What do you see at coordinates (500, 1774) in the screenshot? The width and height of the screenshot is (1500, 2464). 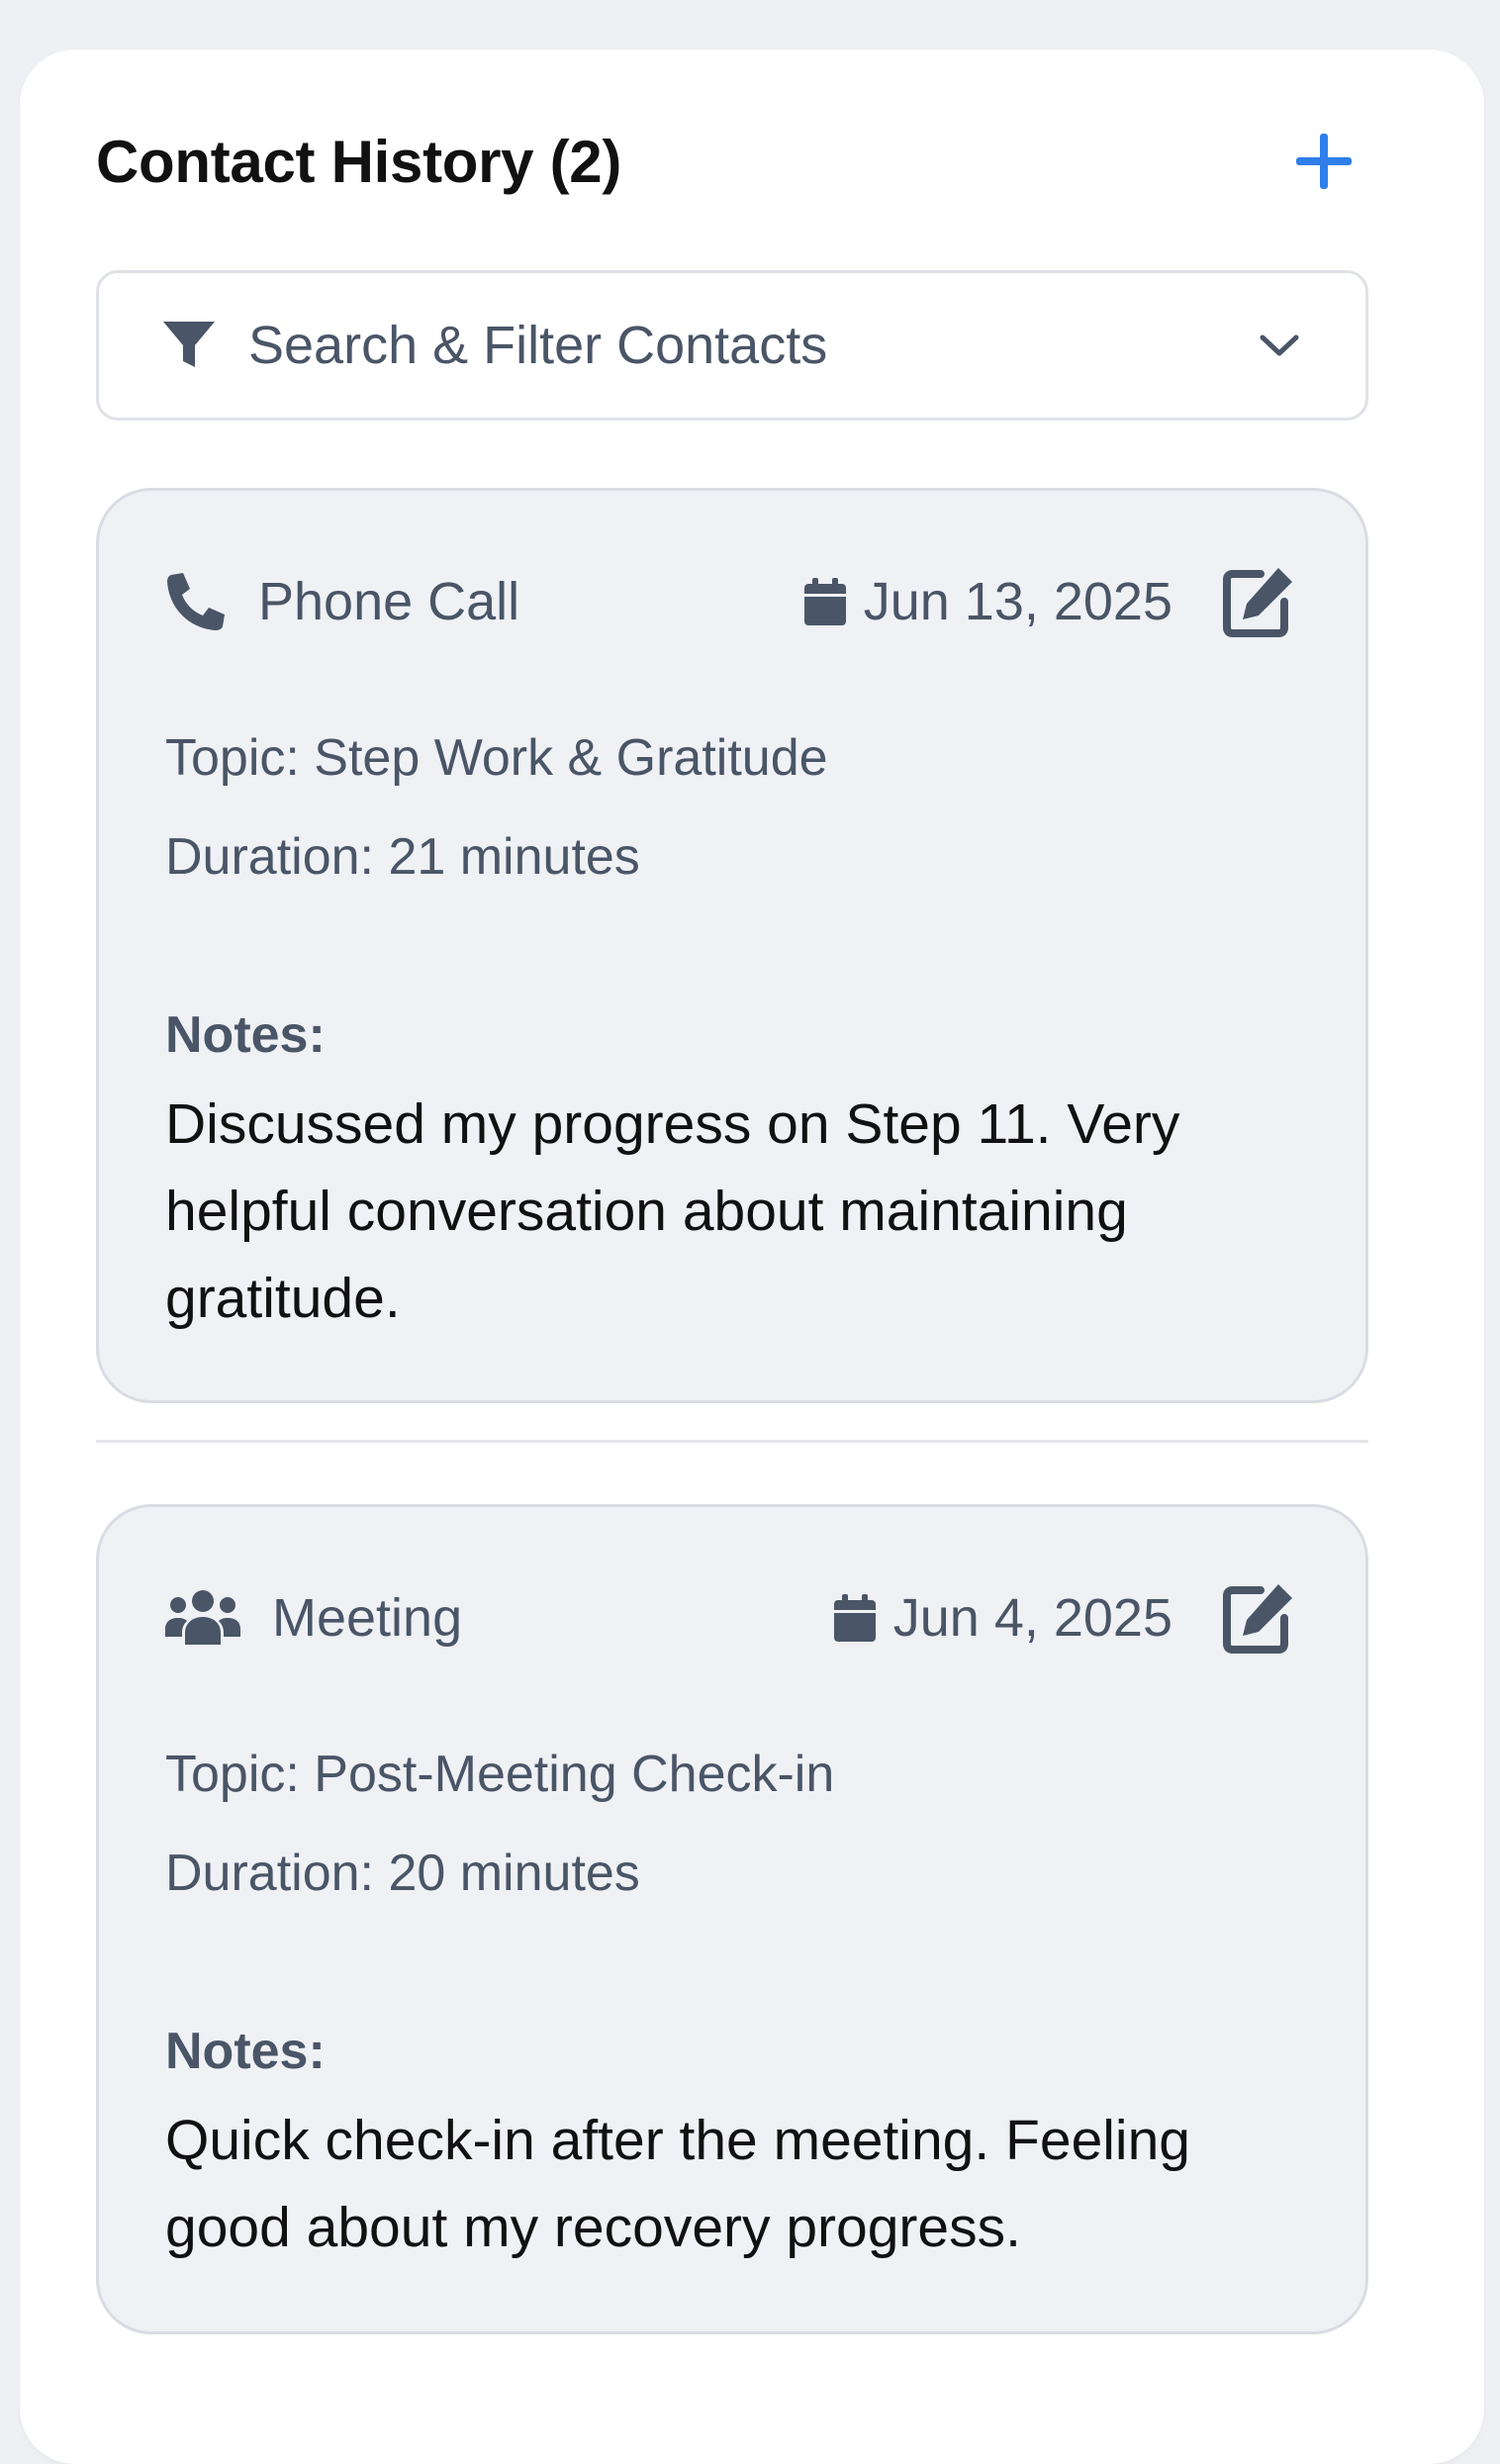 I see `contact-topic: Topic: Post-Meeting Check-in` at bounding box center [500, 1774].